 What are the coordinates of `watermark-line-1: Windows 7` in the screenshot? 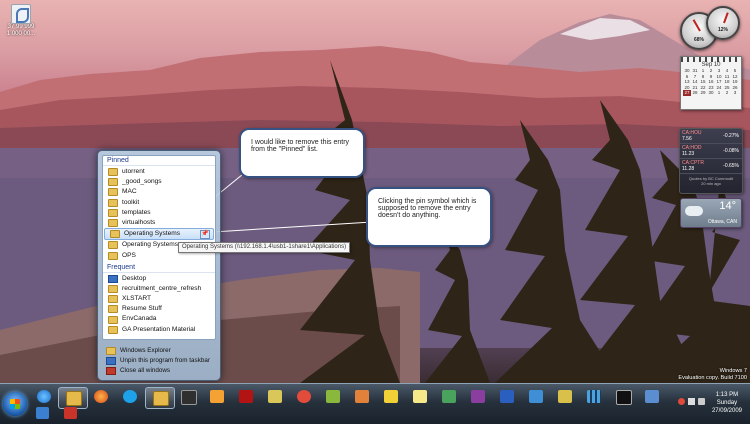 It's located at (733, 371).